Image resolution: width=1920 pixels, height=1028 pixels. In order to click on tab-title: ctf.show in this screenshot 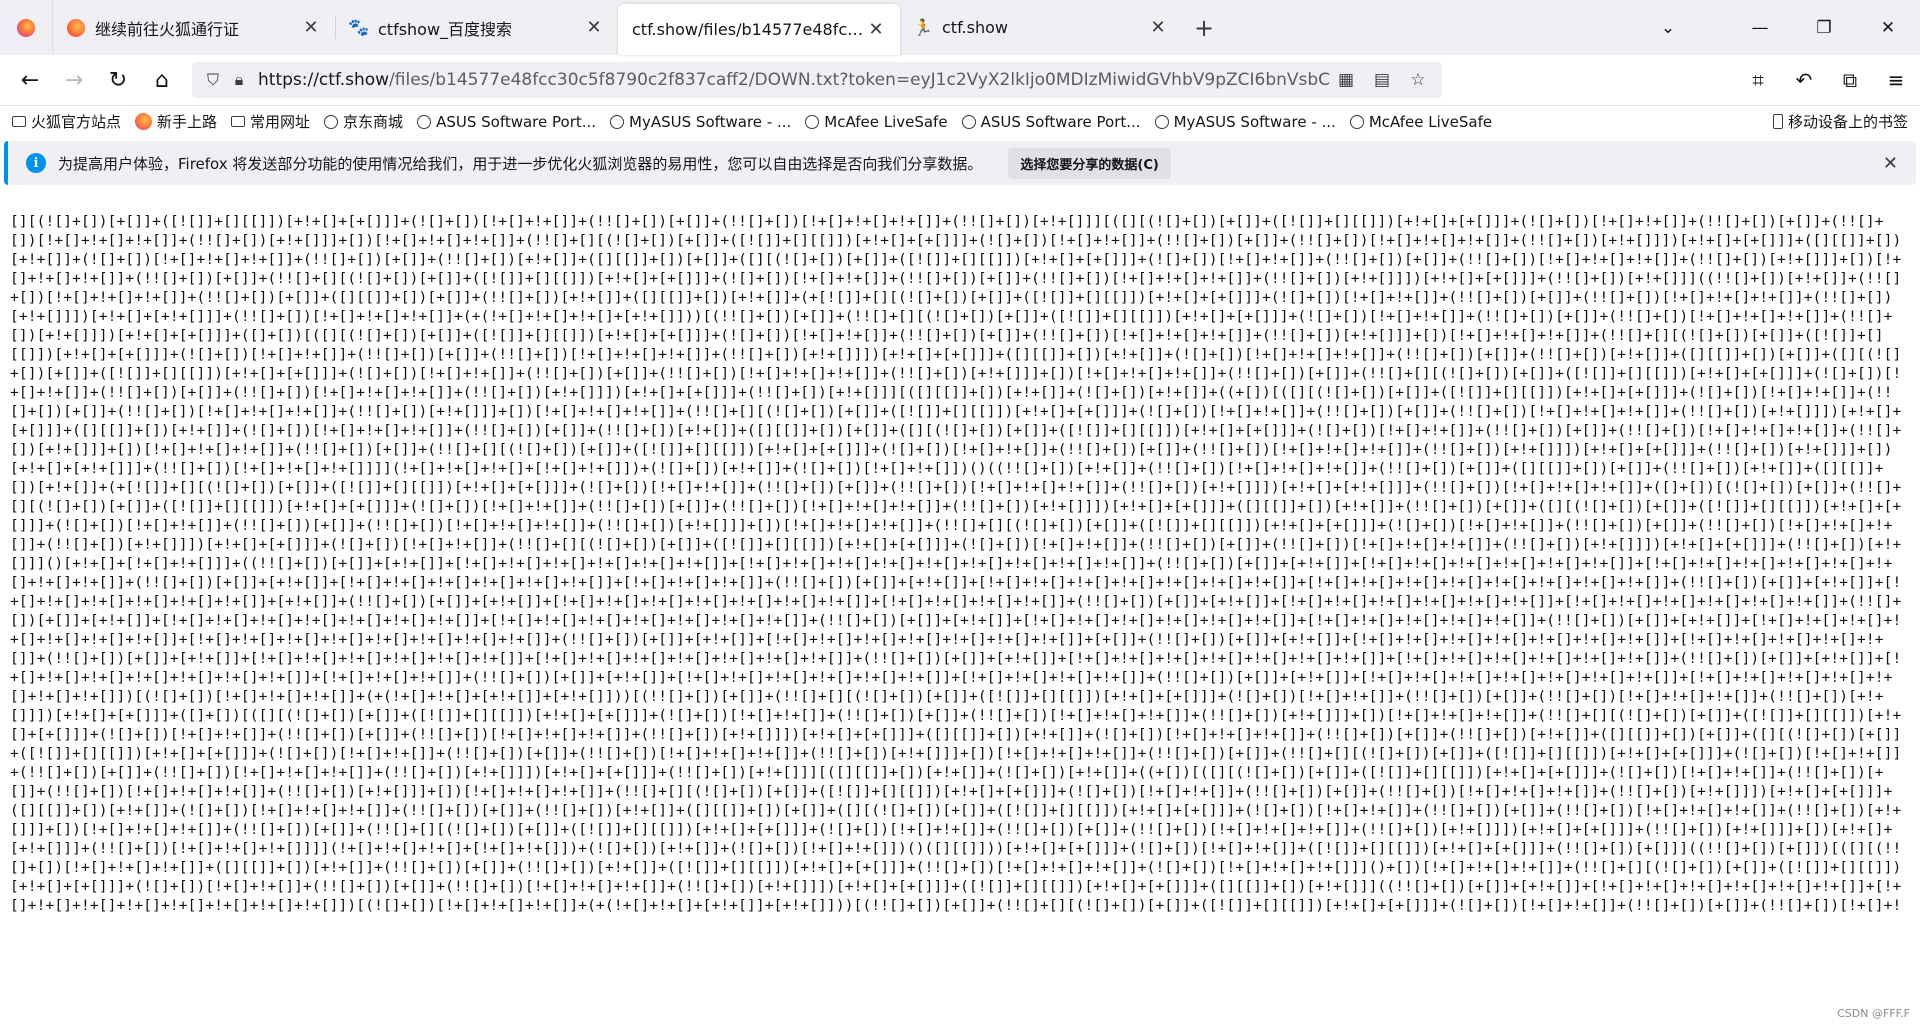, I will do `click(975, 27)`.